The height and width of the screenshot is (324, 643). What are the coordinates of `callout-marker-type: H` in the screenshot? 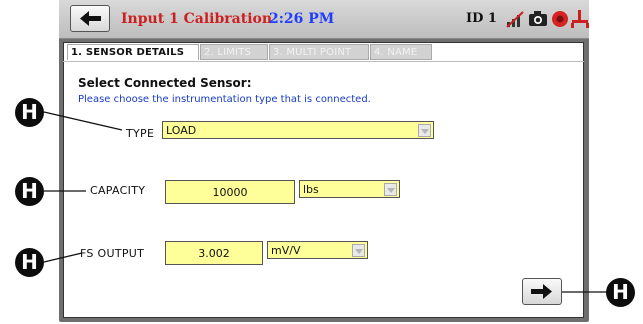 It's located at (29, 112).